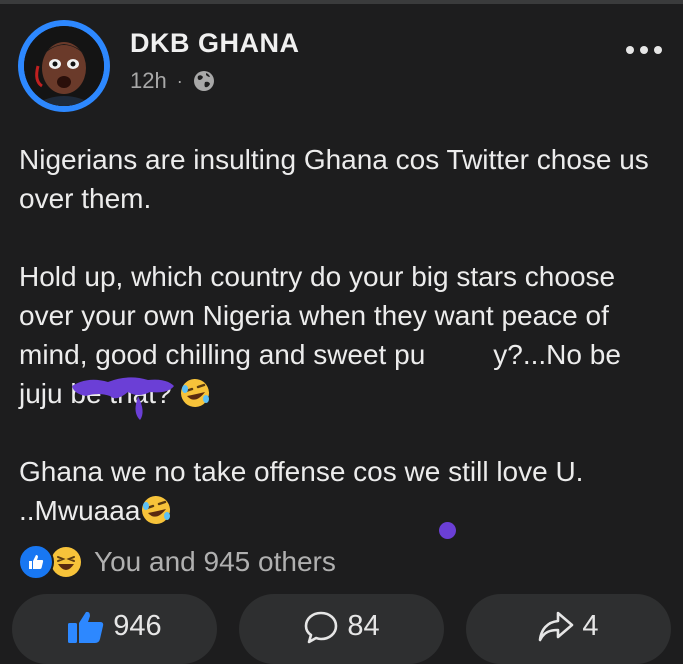  What do you see at coordinates (343, 67) in the screenshot?
I see `post-header: DKB GHANA 12h ·` at bounding box center [343, 67].